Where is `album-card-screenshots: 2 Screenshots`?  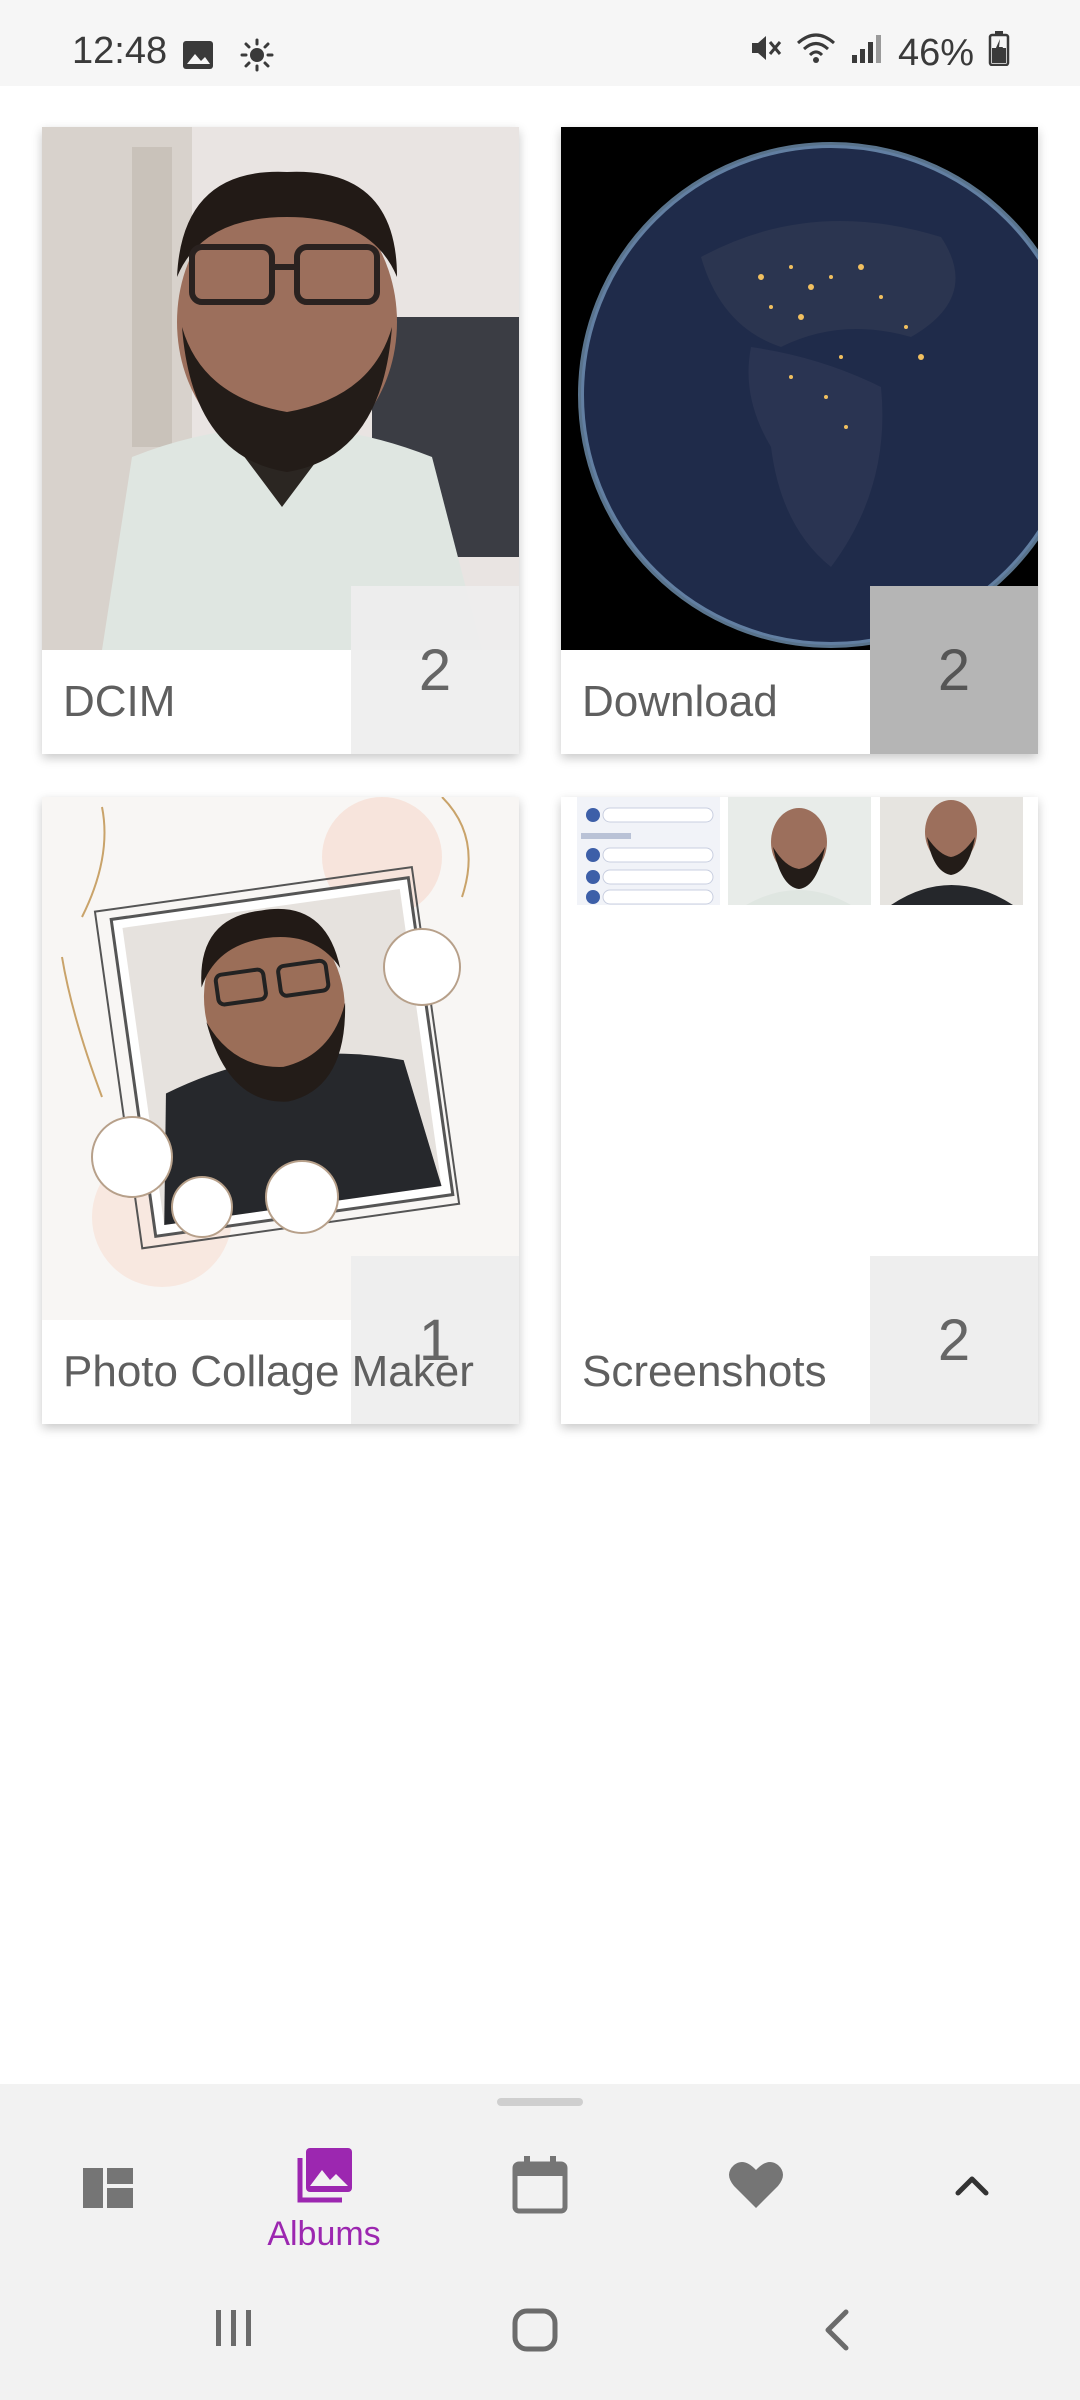 album-card-screenshots: 2 Screenshots is located at coordinates (799, 1110).